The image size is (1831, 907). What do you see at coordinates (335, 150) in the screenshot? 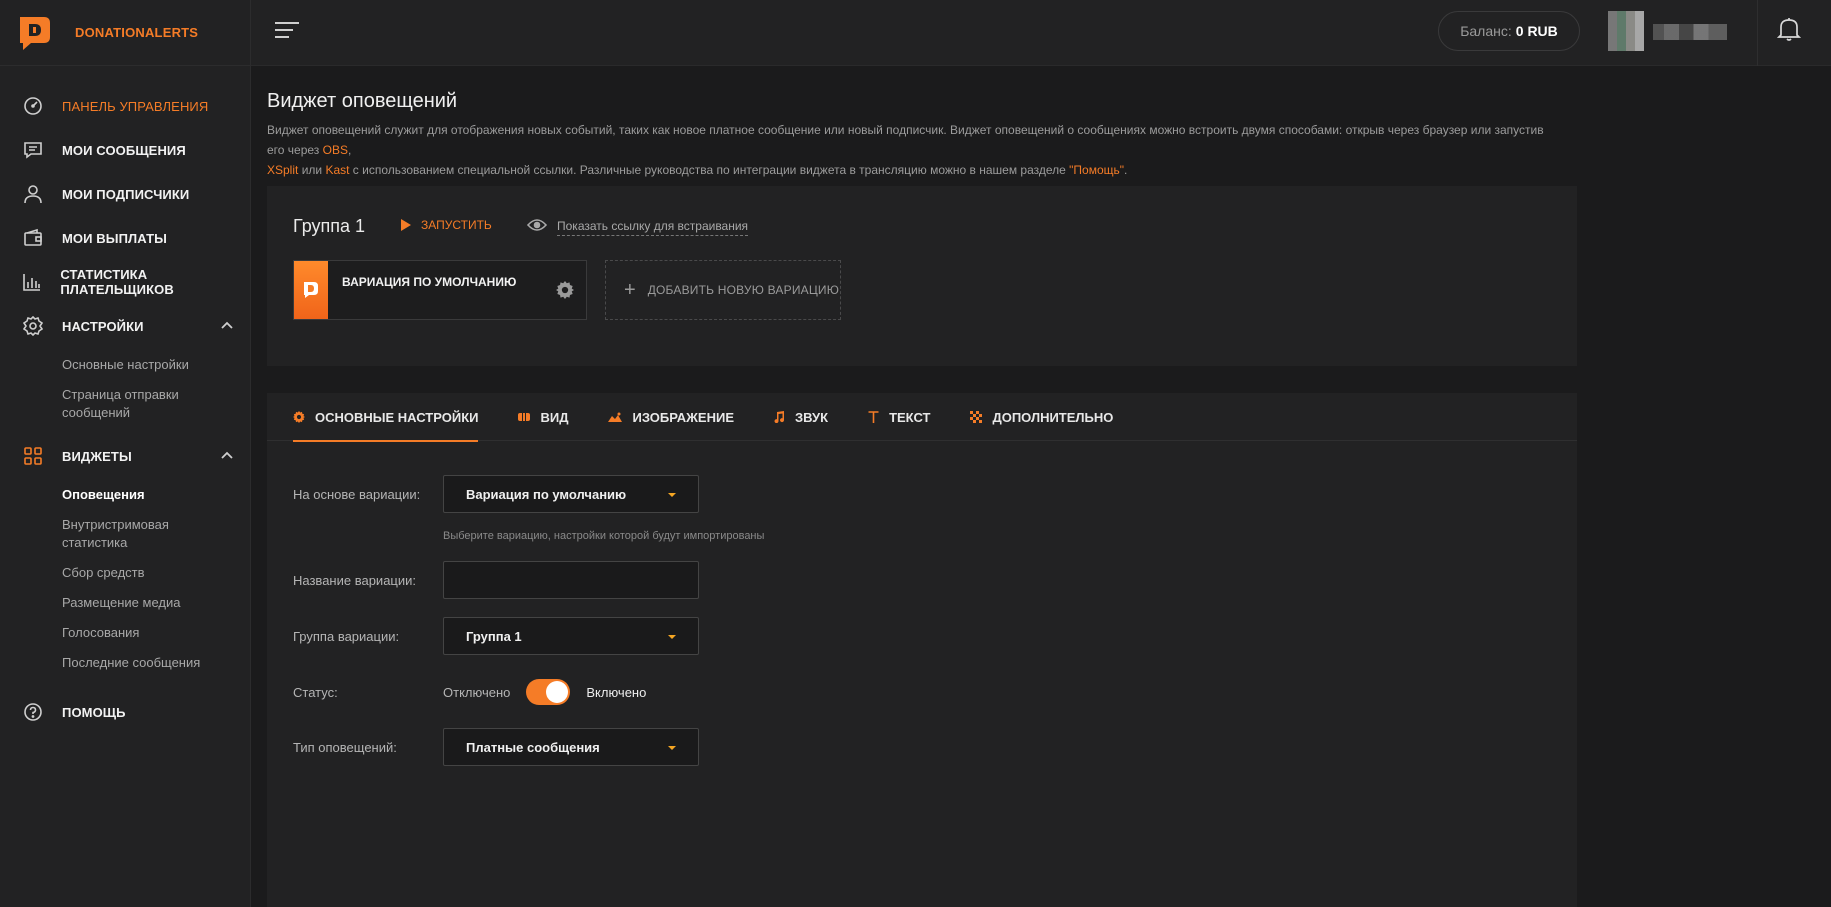
I see `obs-link: OBS` at bounding box center [335, 150].